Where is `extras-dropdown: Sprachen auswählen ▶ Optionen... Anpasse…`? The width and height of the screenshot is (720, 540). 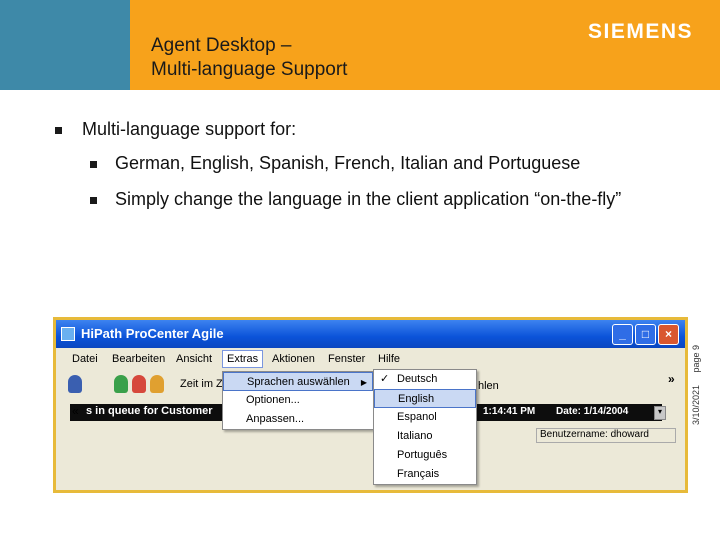
extras-dropdown: Sprachen auswählen ▶ Optionen... Anpasse… is located at coordinates (298, 400).